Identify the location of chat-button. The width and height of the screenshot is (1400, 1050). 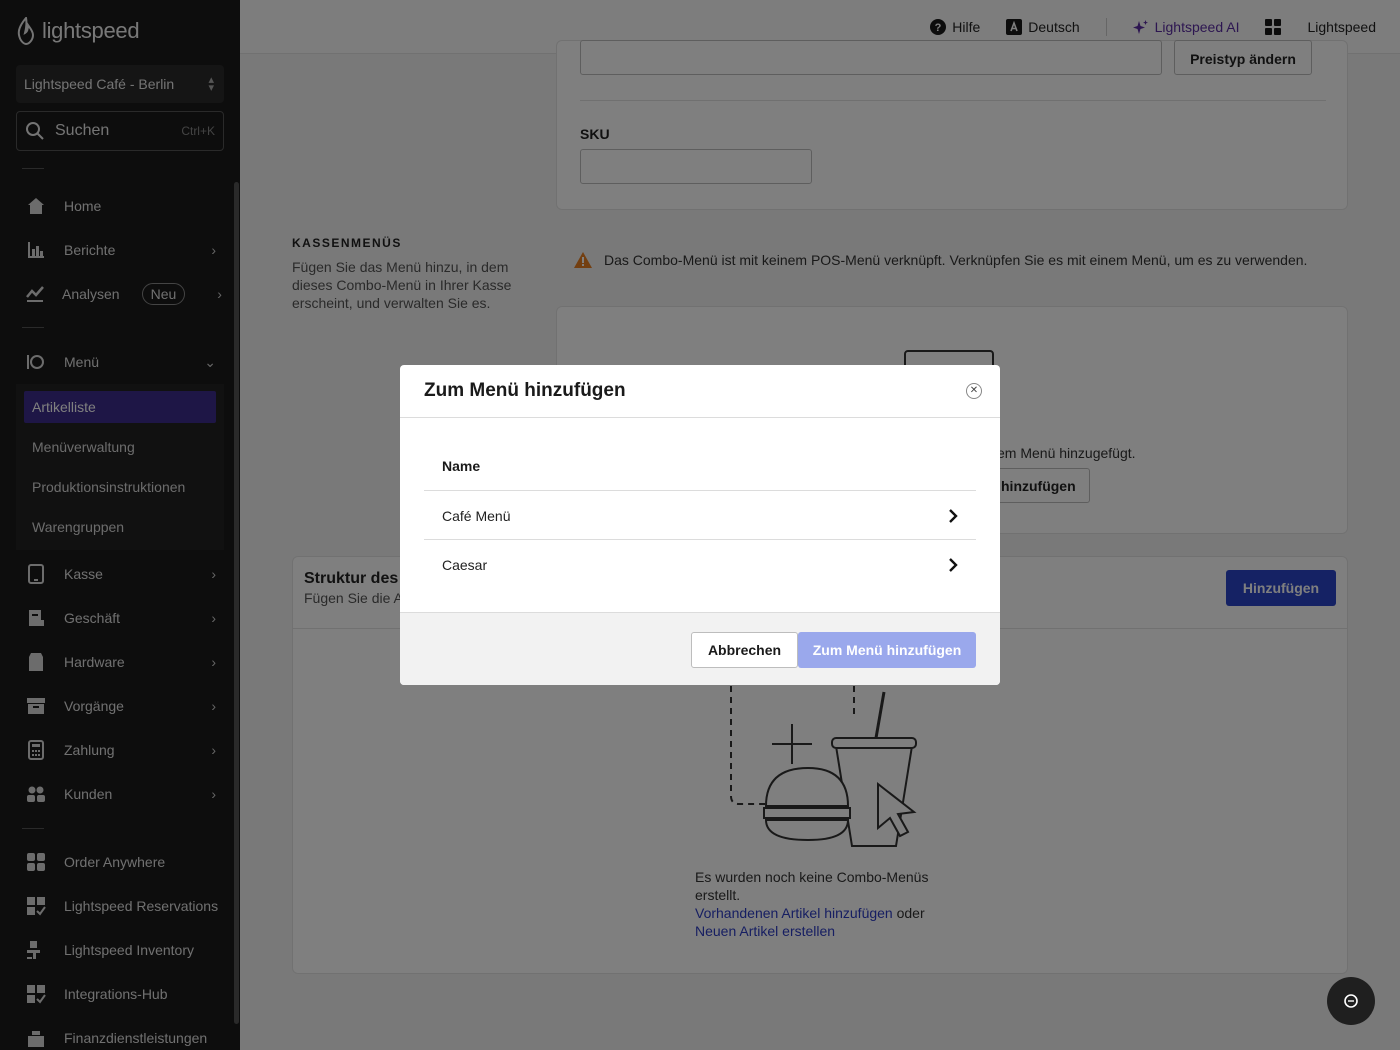
(1351, 1001).